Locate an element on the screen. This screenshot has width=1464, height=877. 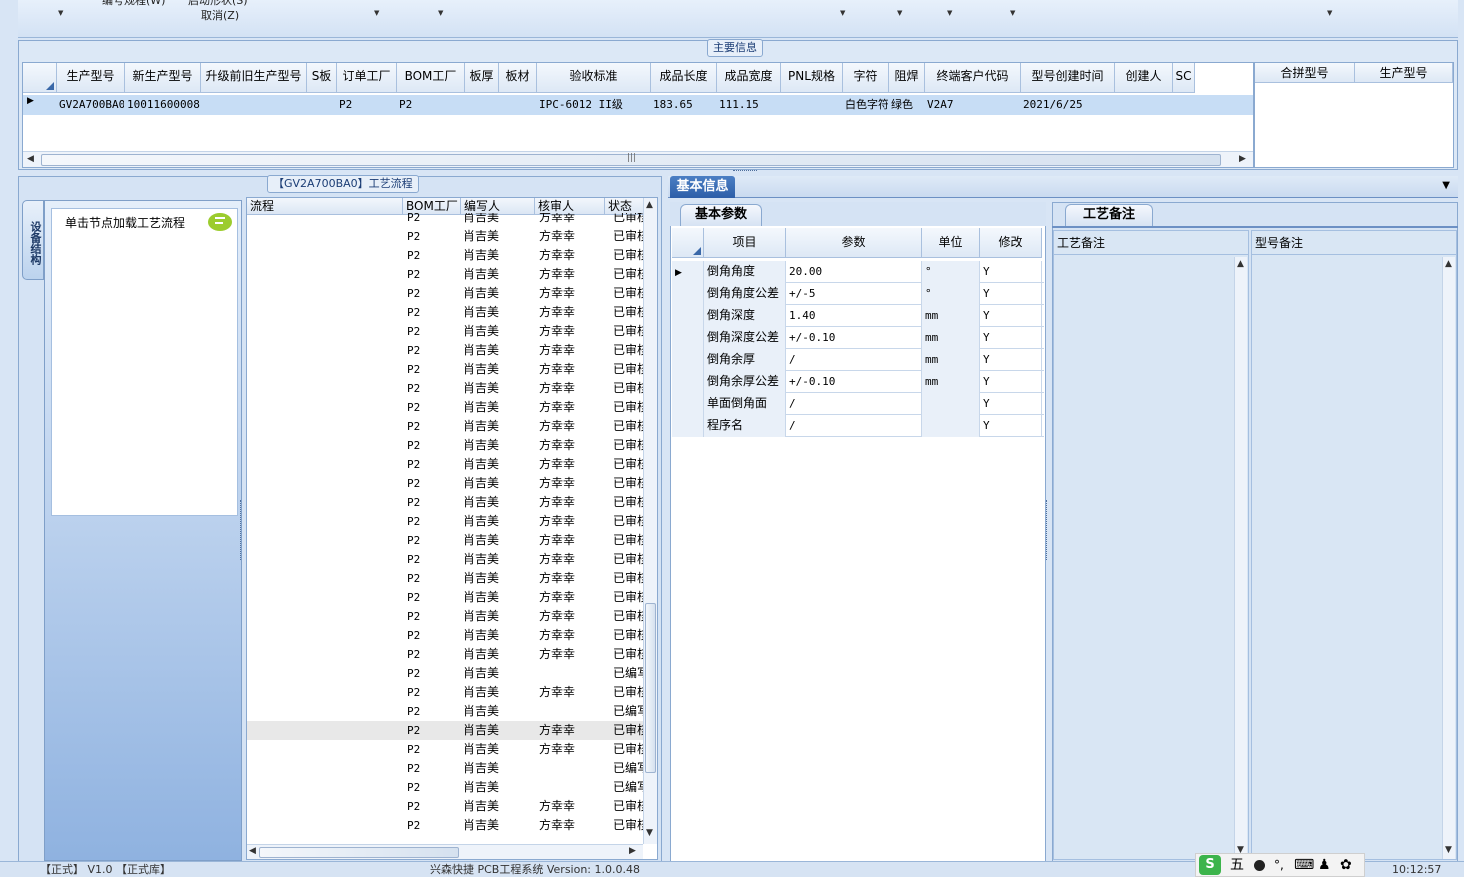
column-header: 生产型号 is located at coordinates (91, 78).